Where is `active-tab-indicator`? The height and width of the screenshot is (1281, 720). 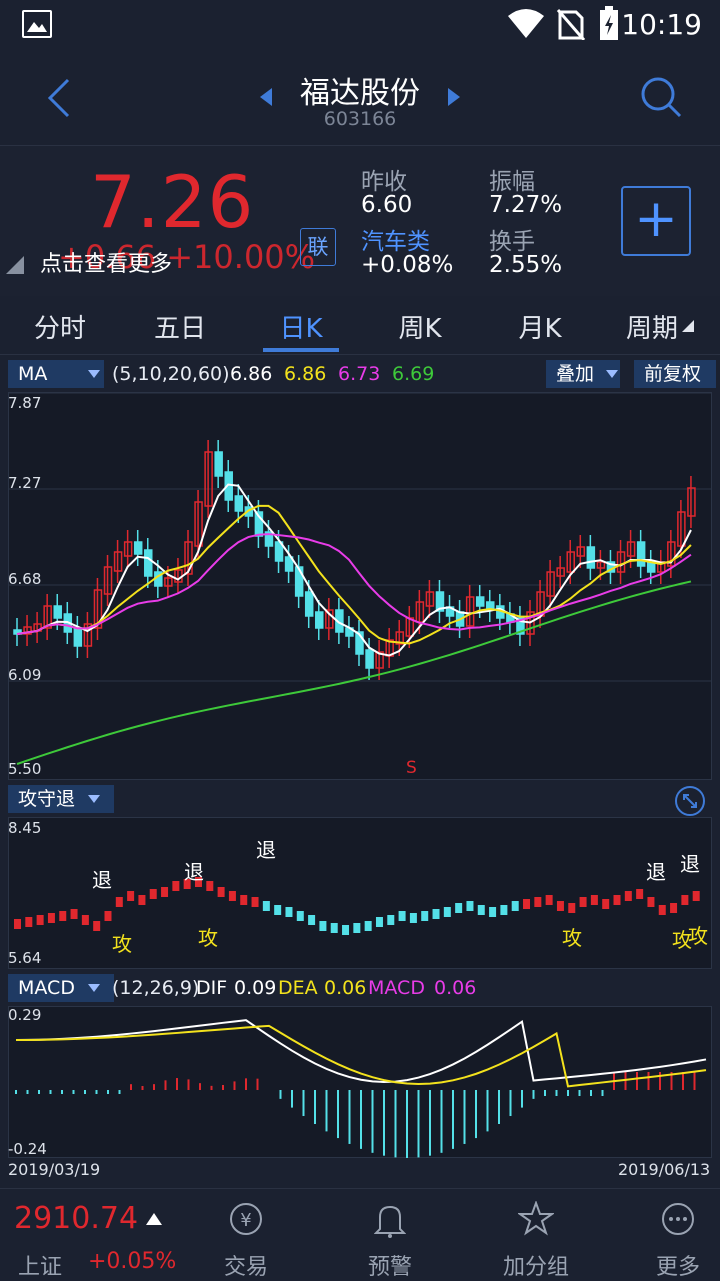
active-tab-indicator is located at coordinates (301, 350).